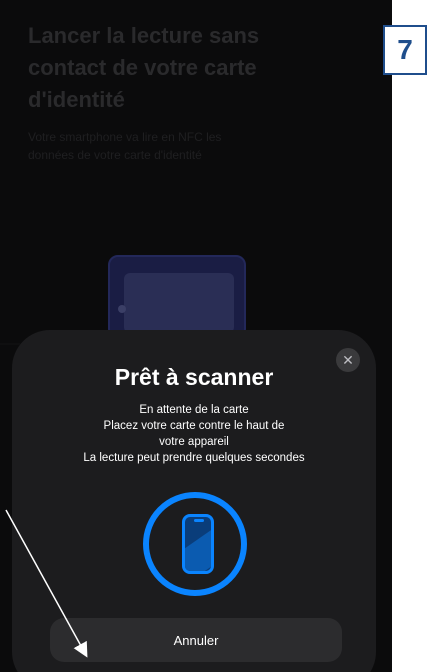  I want to click on annotation-arrow, so click(44, 500).